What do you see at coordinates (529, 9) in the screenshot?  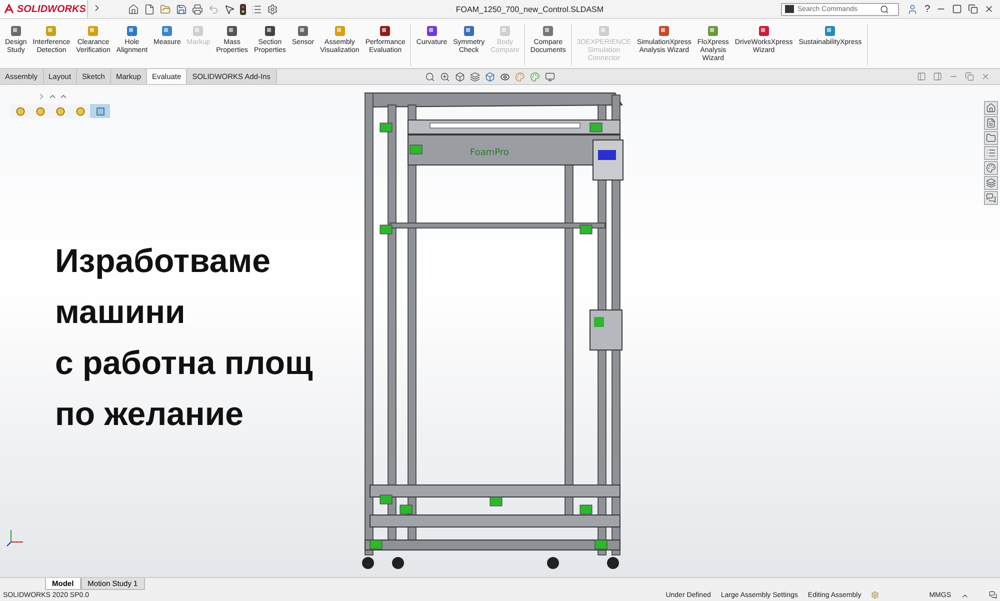 I see `window-title: FOAM_1250_700_new_Control.SLDASM` at bounding box center [529, 9].